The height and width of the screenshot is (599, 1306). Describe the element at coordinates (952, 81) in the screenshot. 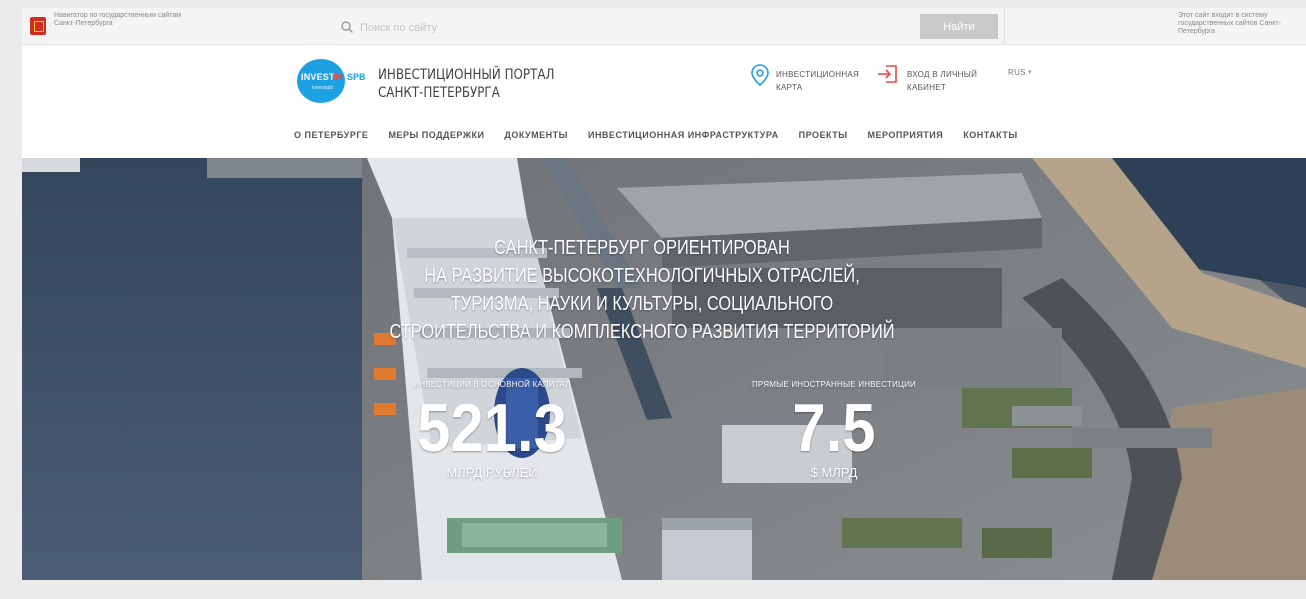

I see `login-label: ВХОД В ЛИЧНЫЙ КАБИНЕТ` at that location.